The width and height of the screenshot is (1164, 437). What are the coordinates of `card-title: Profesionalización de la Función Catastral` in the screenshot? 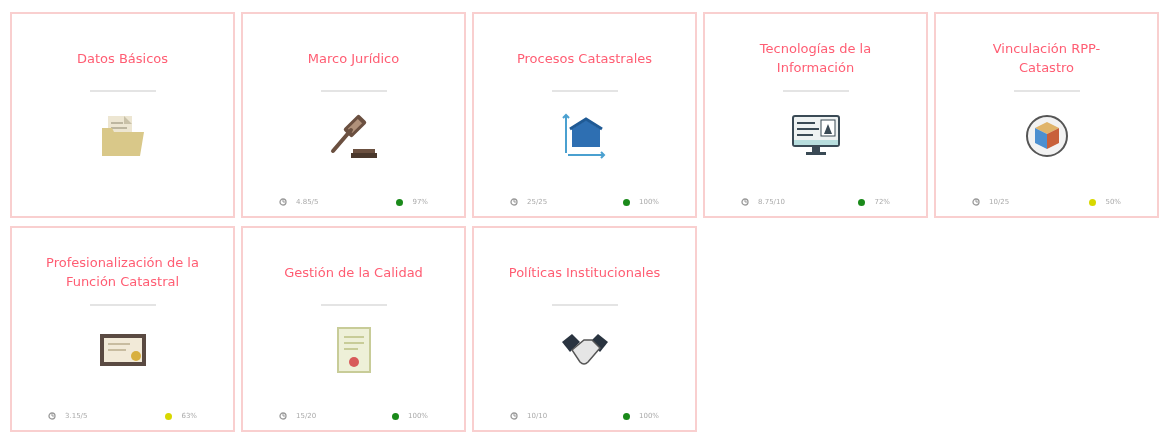 It's located at (122, 272).